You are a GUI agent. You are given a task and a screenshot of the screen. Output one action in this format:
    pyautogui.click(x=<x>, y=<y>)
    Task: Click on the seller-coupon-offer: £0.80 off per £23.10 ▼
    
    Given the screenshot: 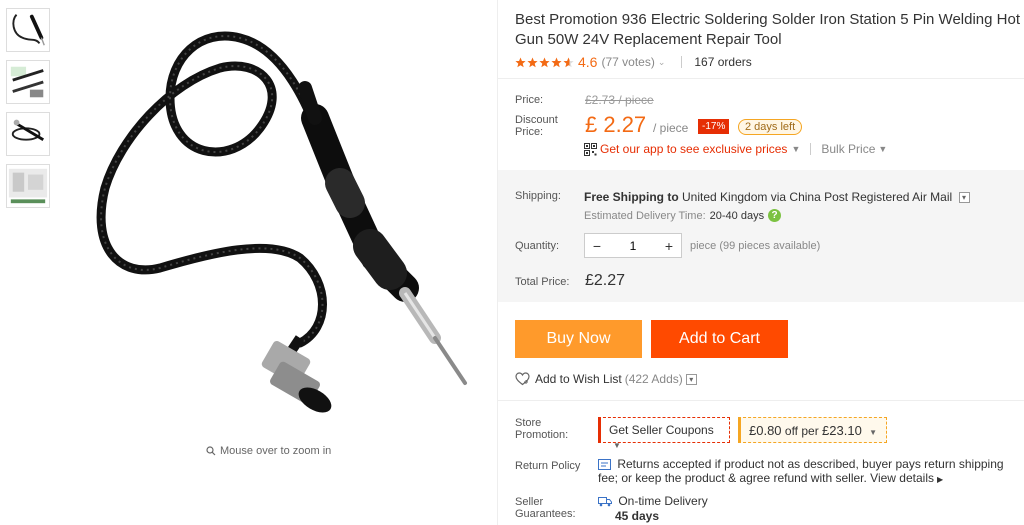 What is the action you would take?
    pyautogui.click(x=812, y=430)
    